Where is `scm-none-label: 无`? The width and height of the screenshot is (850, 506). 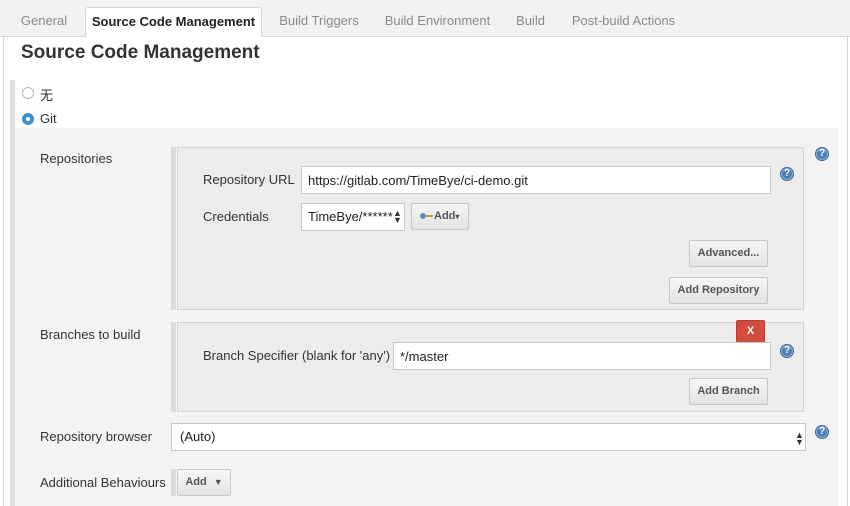 scm-none-label: 无 is located at coordinates (47, 95).